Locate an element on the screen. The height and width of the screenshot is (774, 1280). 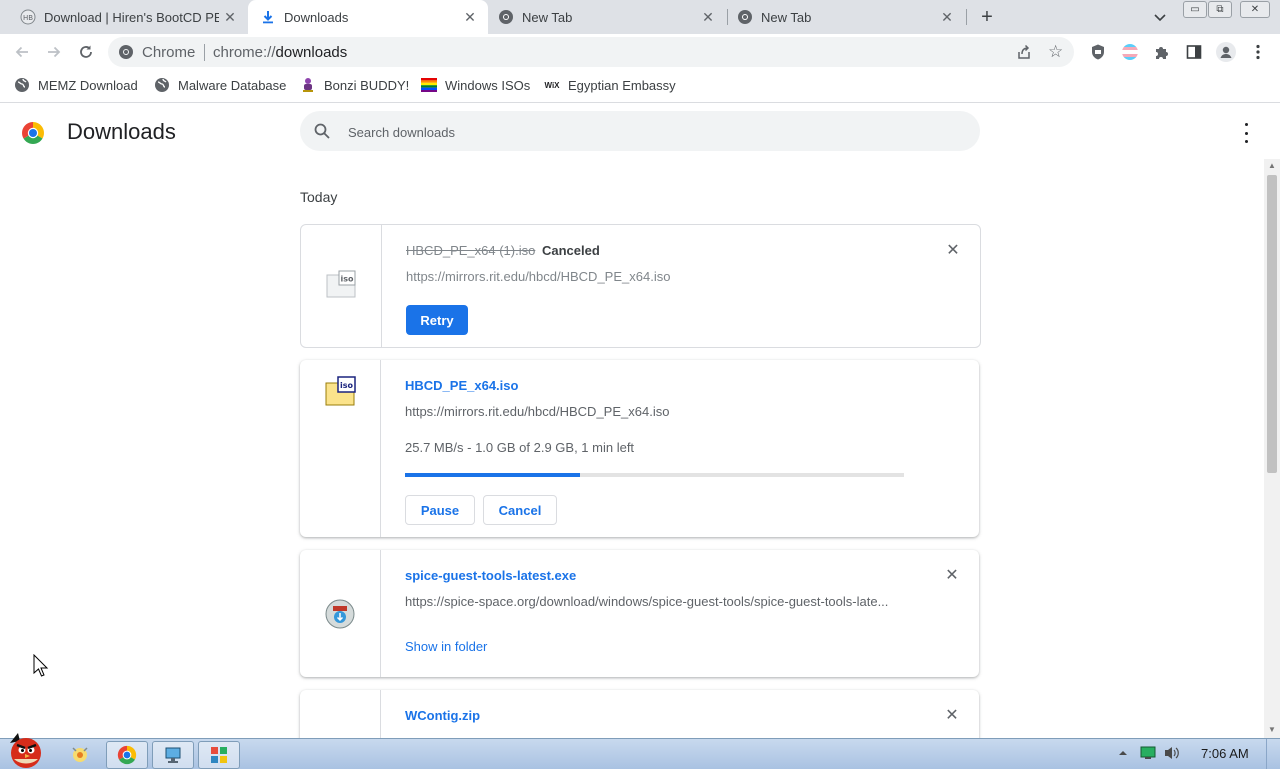
tab-downloads: Downloads ✕ is located at coordinates (368, 17).